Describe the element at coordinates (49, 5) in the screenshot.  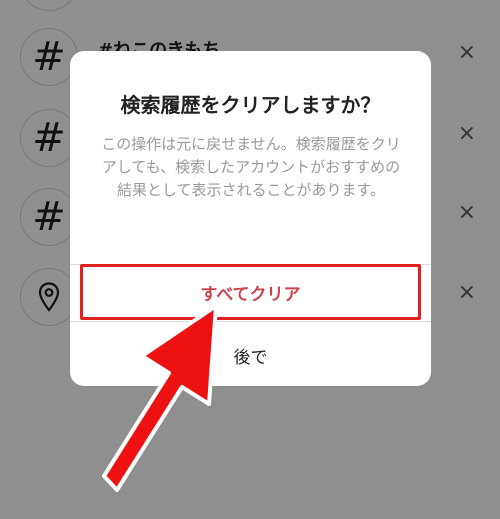
I see `hashtag-icon: #` at that location.